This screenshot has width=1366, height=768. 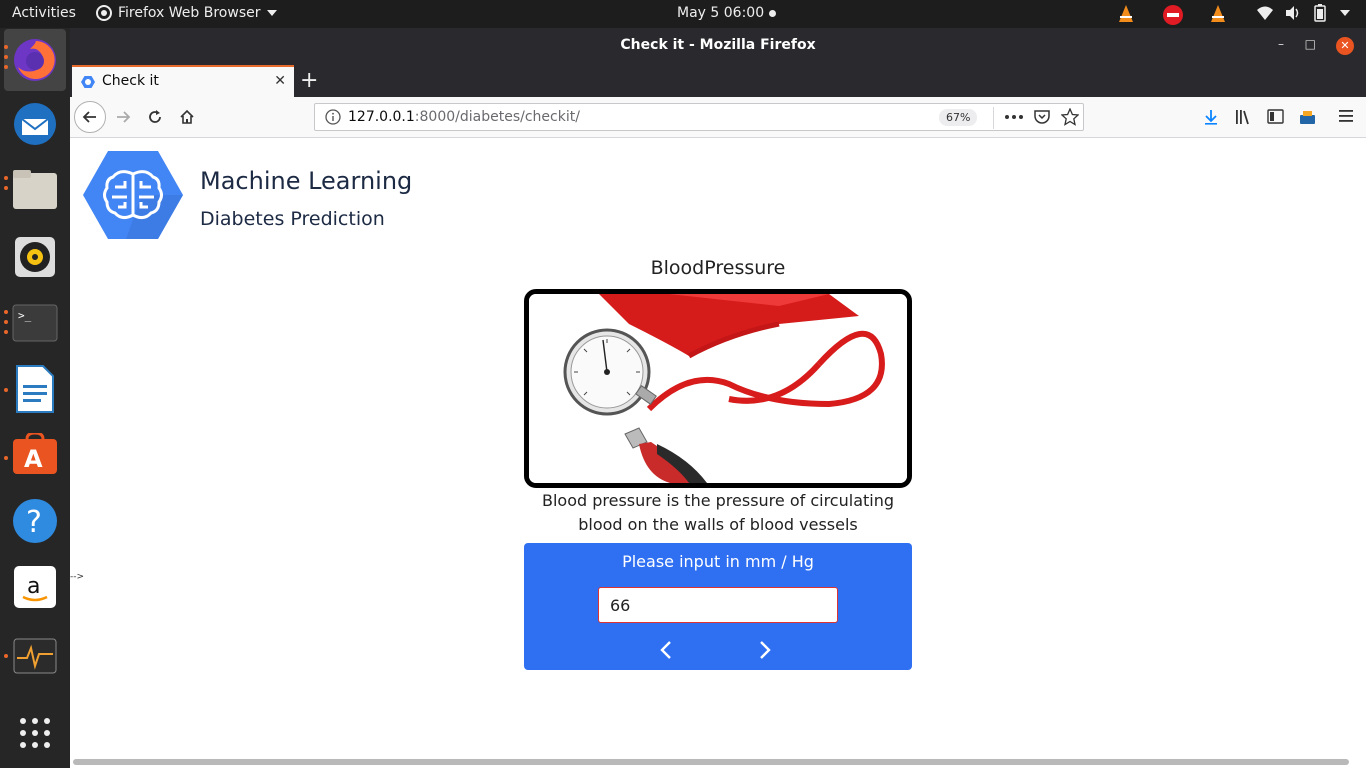 I want to click on dock-rhythmbox, so click(x=35, y=257).